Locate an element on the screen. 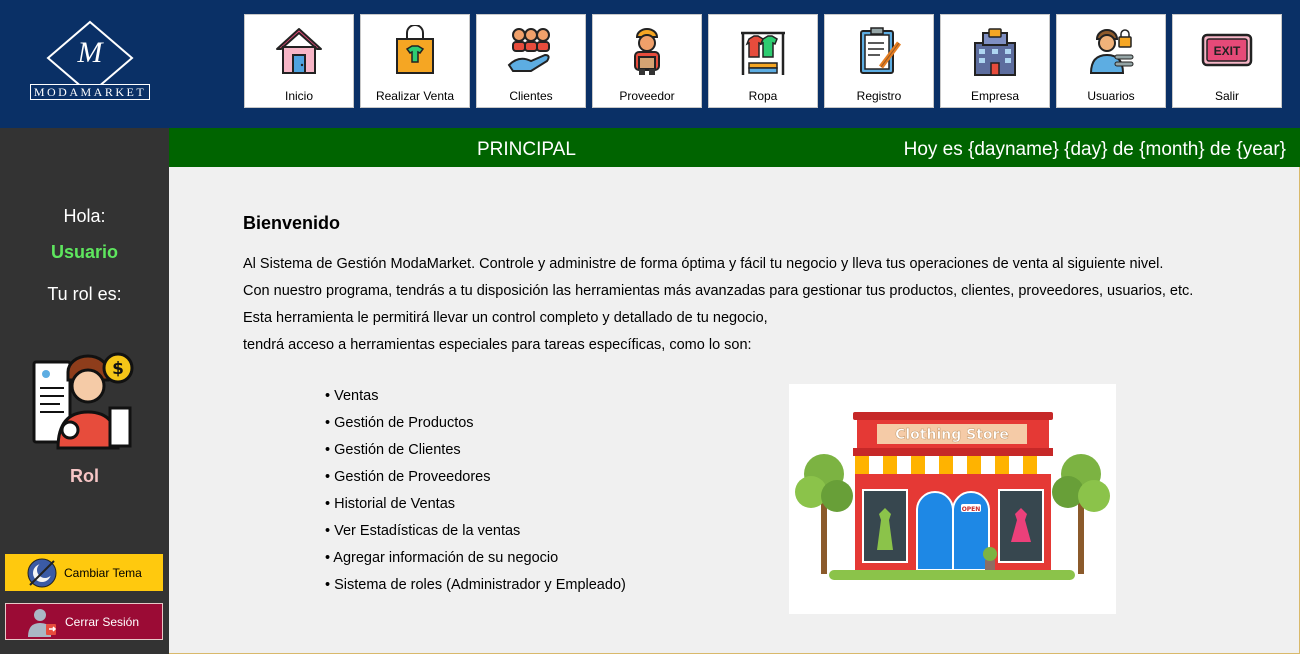 The width and height of the screenshot is (1300, 654). exit-icon: EXIT is located at coordinates (1227, 50).